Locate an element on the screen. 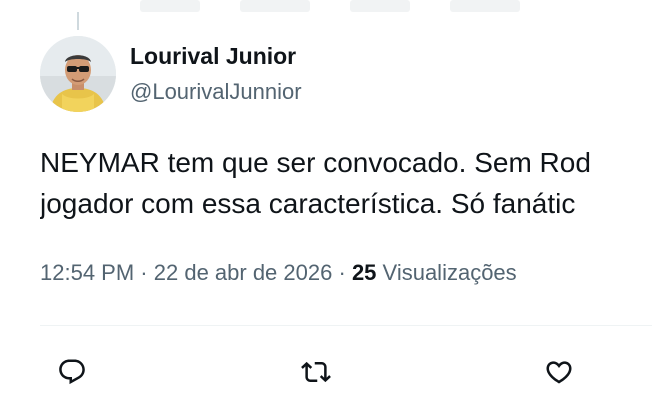 Image resolution: width=652 pixels, height=408 pixels. avatar is located at coordinates (78, 74).